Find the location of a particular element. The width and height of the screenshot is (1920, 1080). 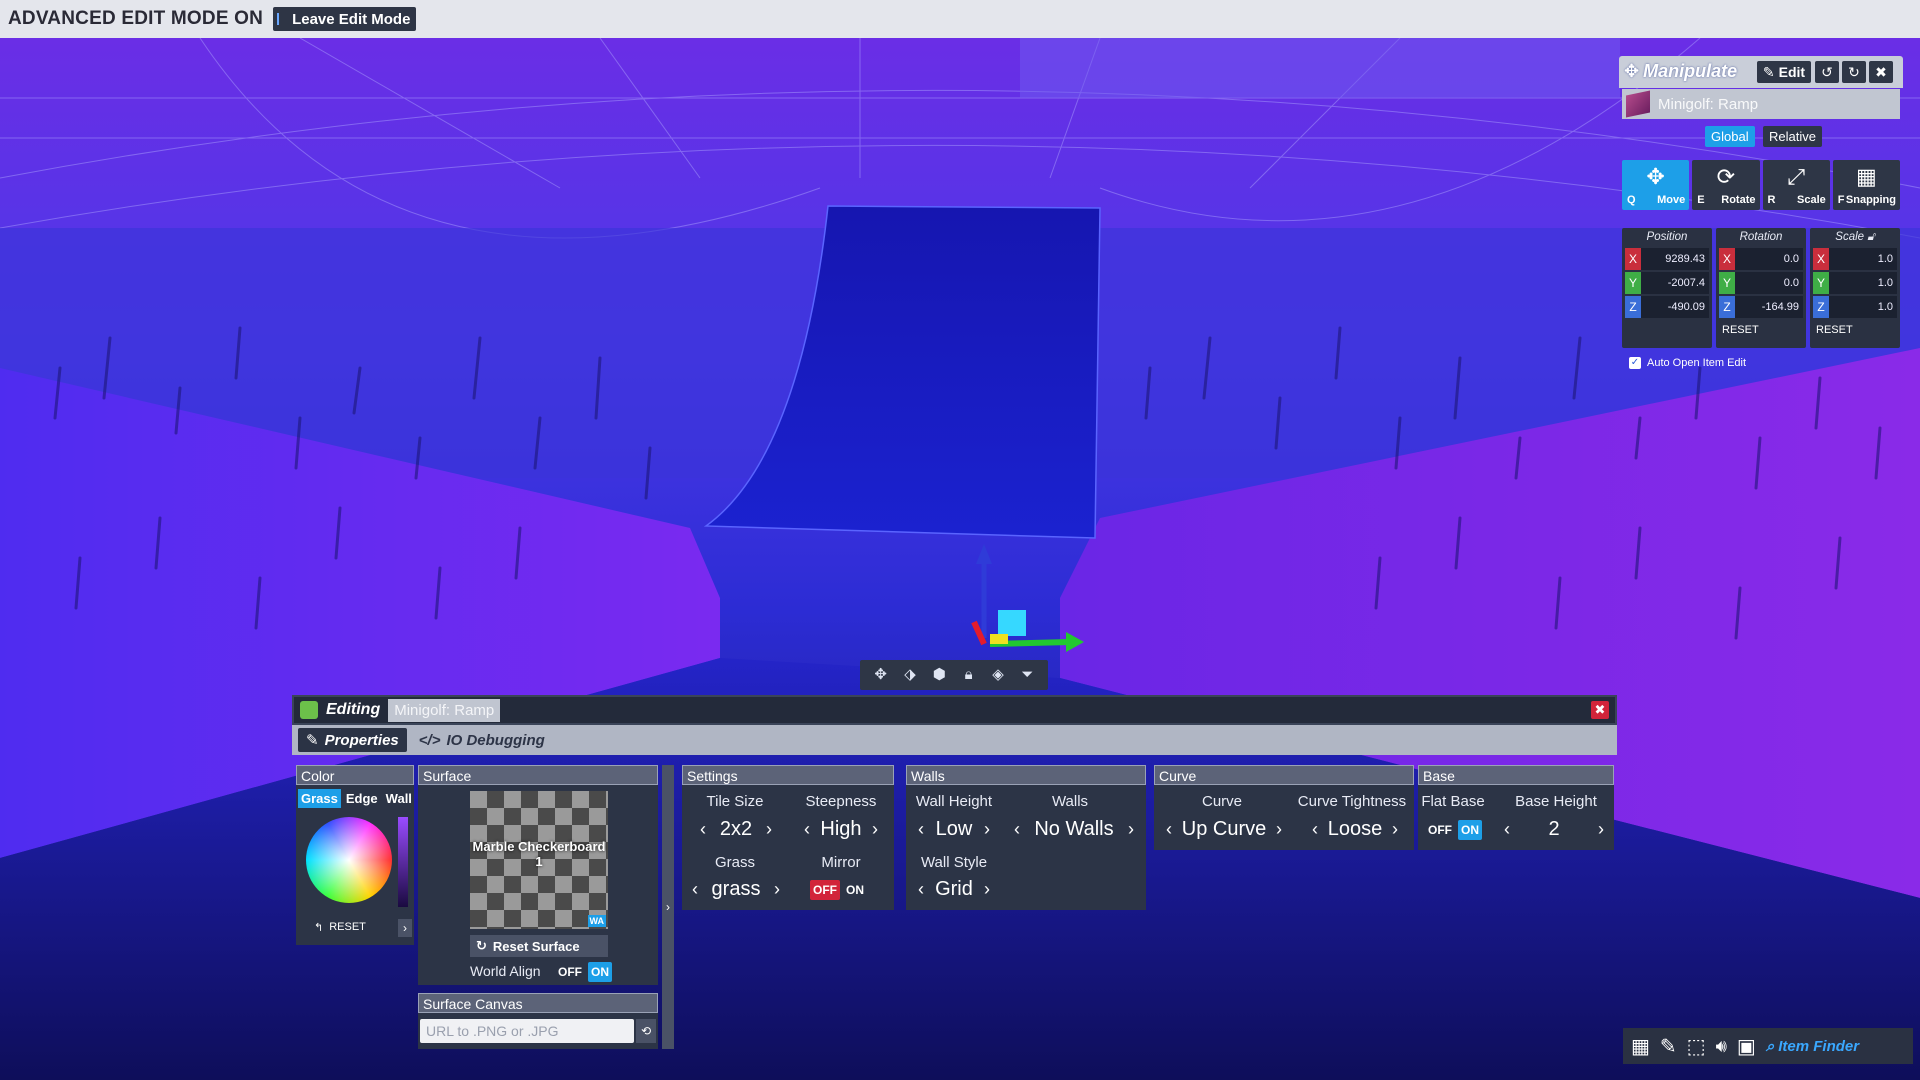

wall-style-label: Wall Style is located at coordinates (954, 862).